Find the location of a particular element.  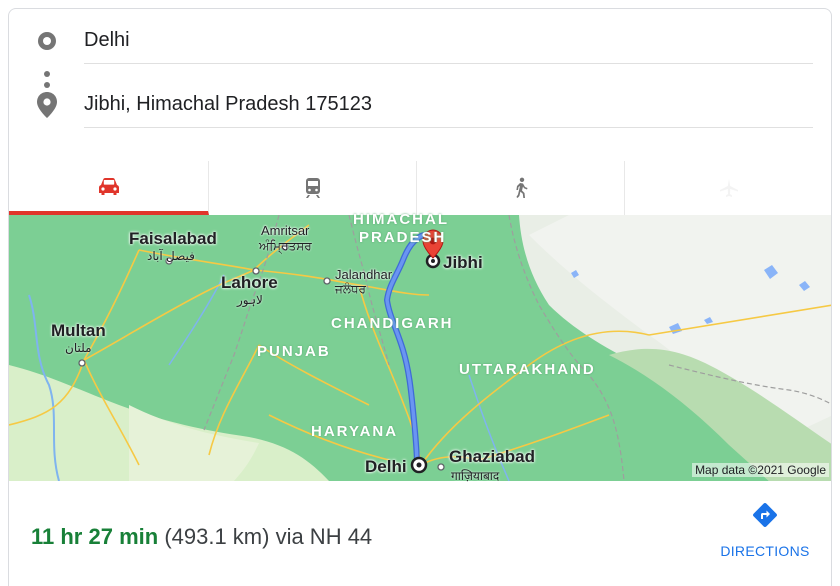

train-icon is located at coordinates (312, 188).